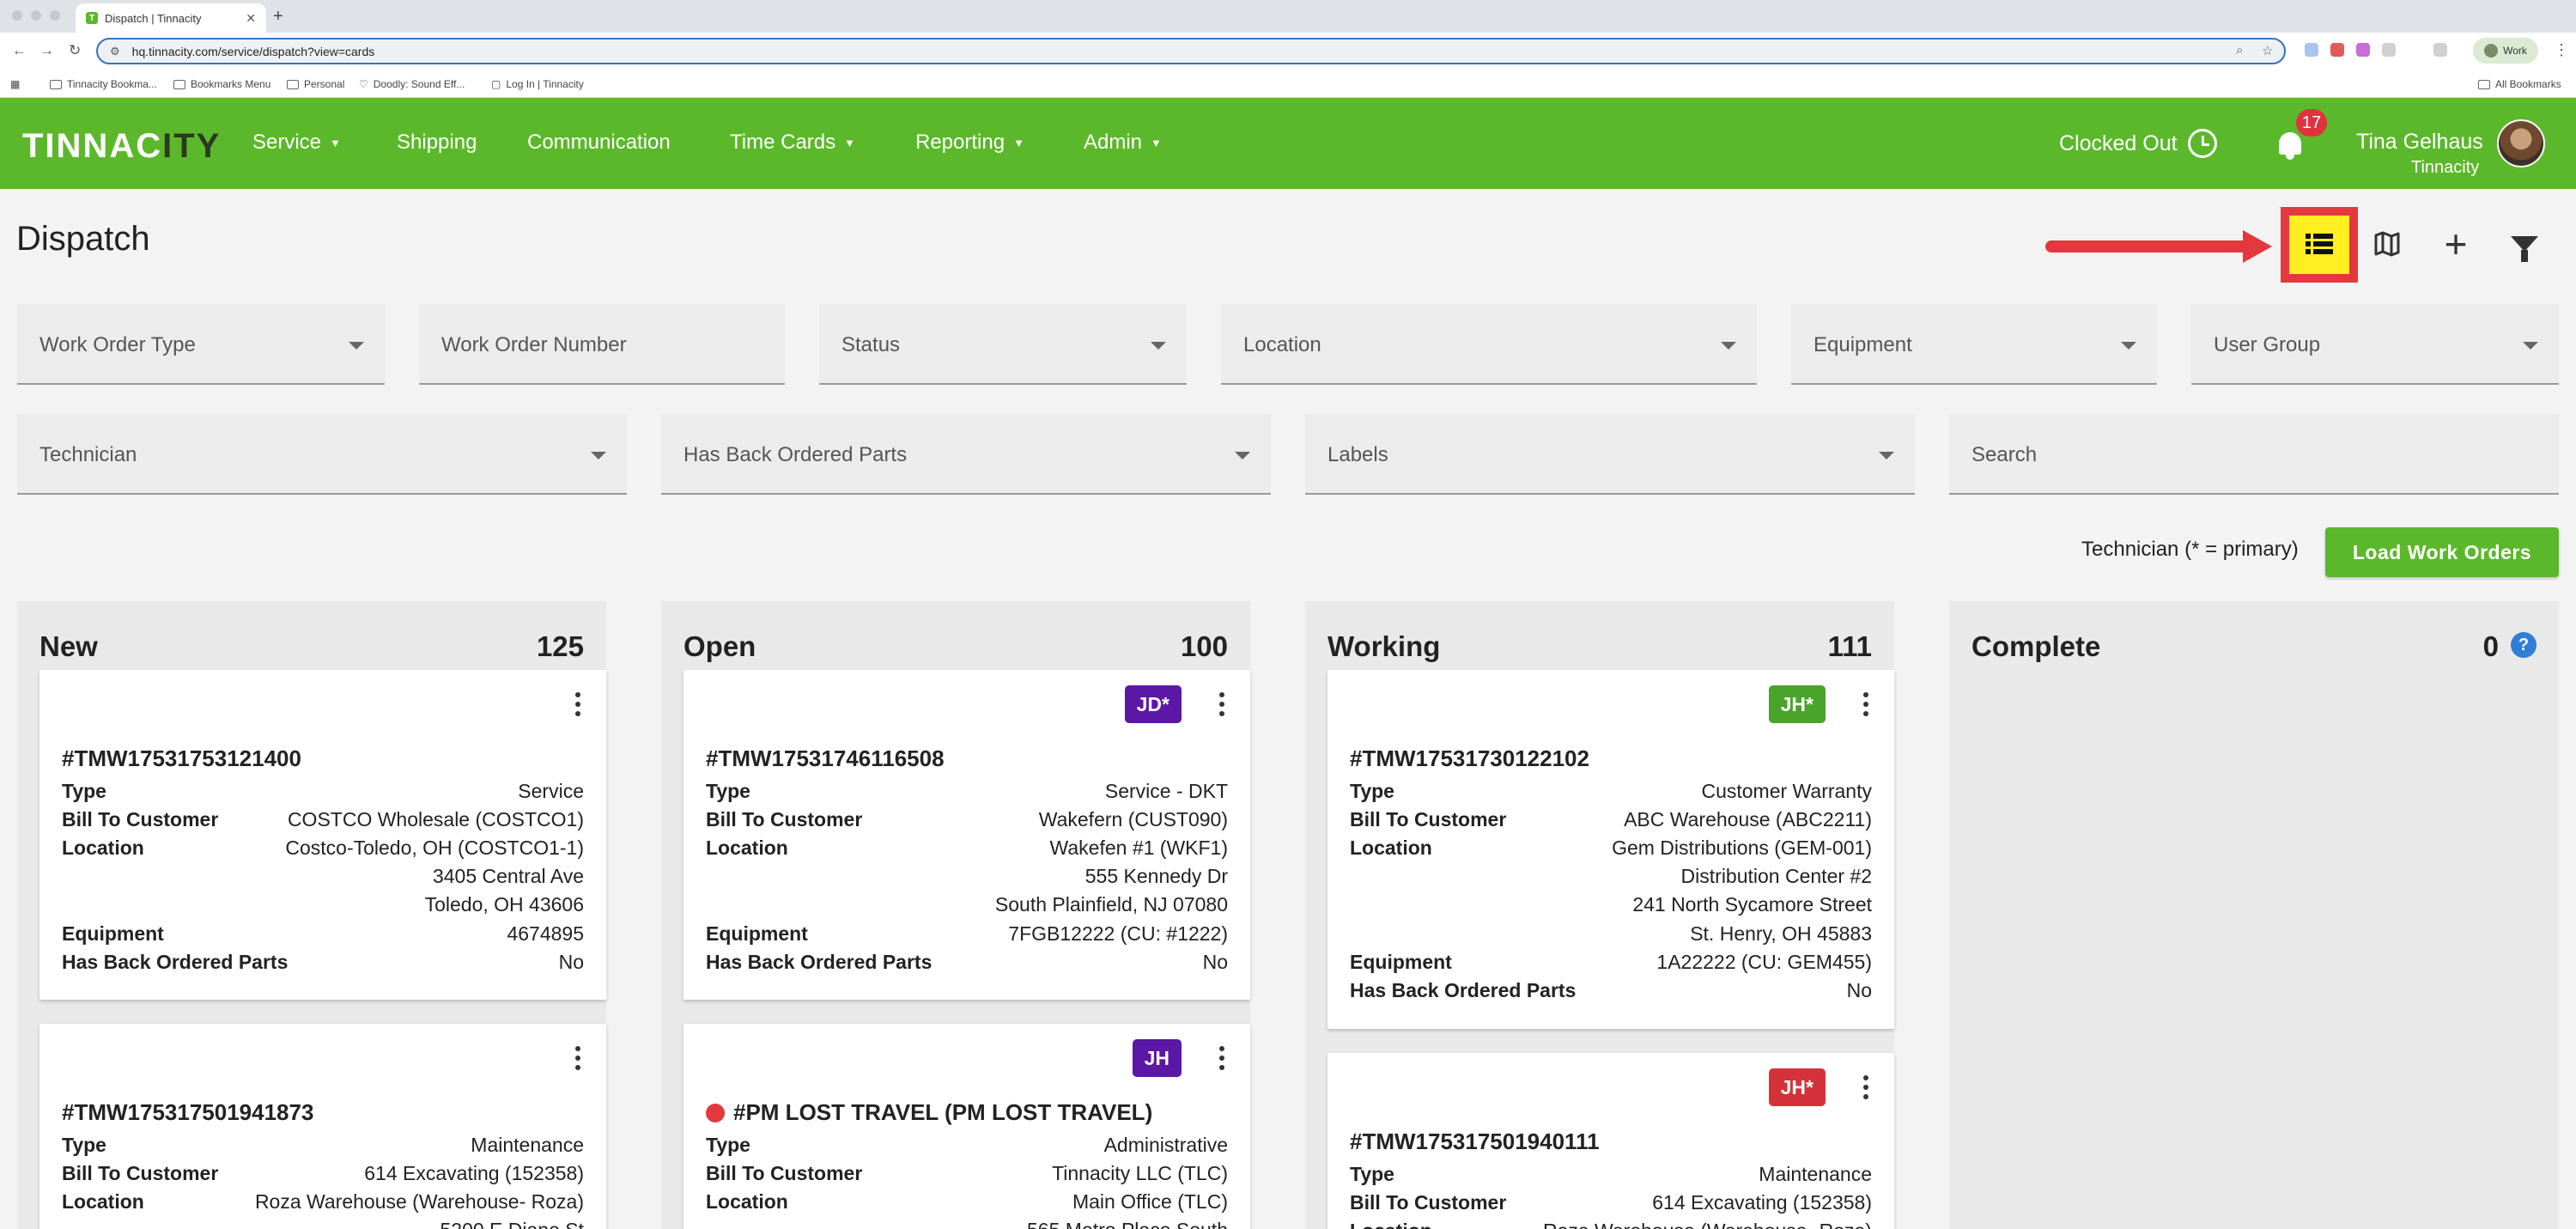 This screenshot has height=1229, width=2576. I want to click on priority-dot-icon, so click(715, 1113).